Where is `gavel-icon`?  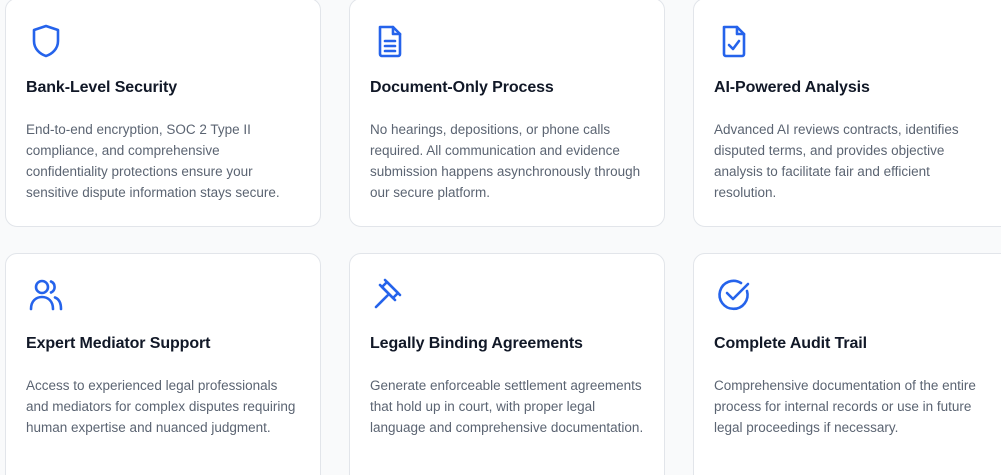 gavel-icon is located at coordinates (390, 294).